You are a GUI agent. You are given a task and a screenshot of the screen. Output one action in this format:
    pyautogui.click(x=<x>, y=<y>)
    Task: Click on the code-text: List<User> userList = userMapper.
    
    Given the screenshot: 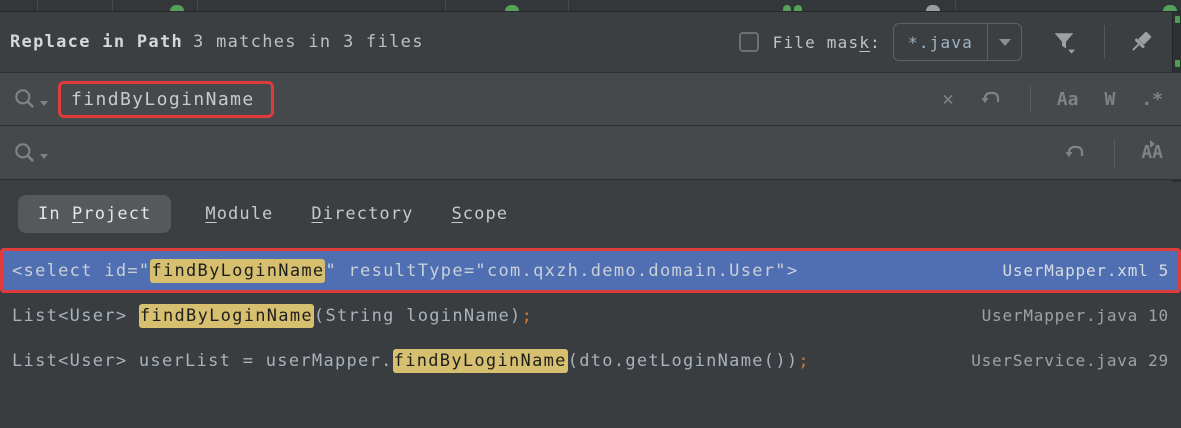 What is the action you would take?
    pyautogui.click(x=202, y=360)
    